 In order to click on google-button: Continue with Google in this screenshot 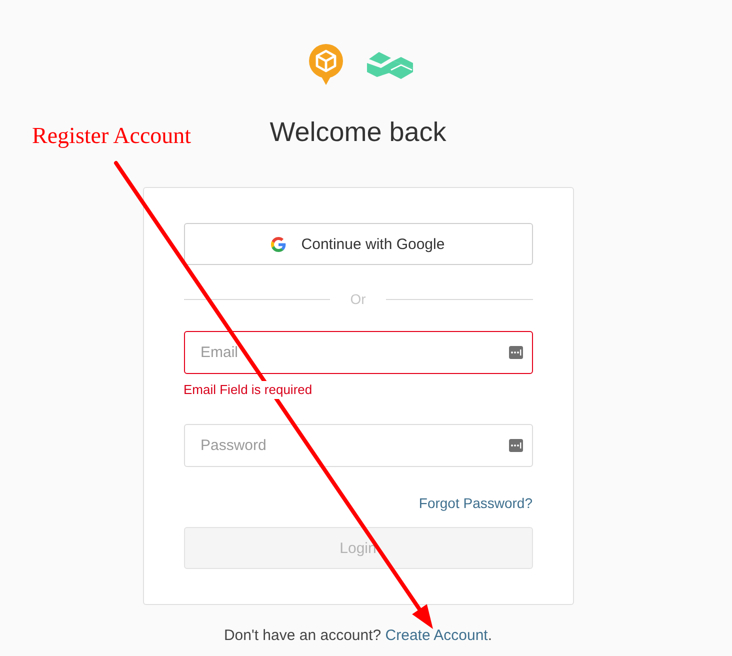, I will do `click(358, 244)`.